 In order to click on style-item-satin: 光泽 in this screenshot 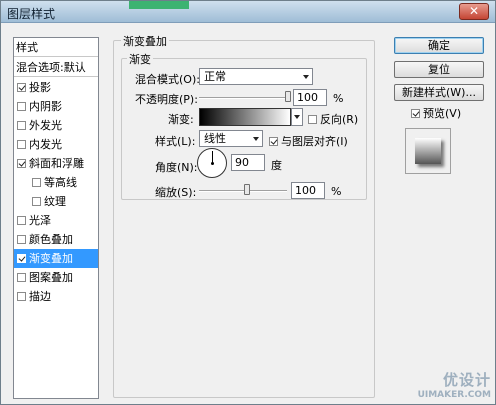, I will do `click(56, 220)`.